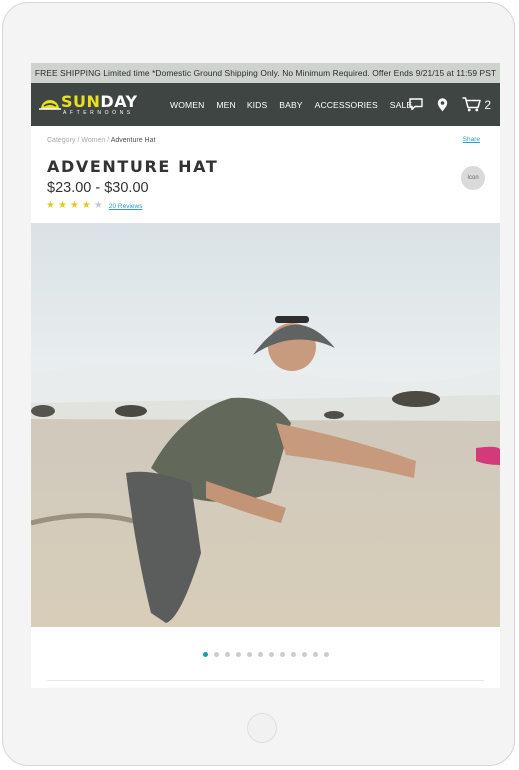 Image resolution: width=519 pixels, height=770 pixels. I want to click on device-home-button, so click(262, 728).